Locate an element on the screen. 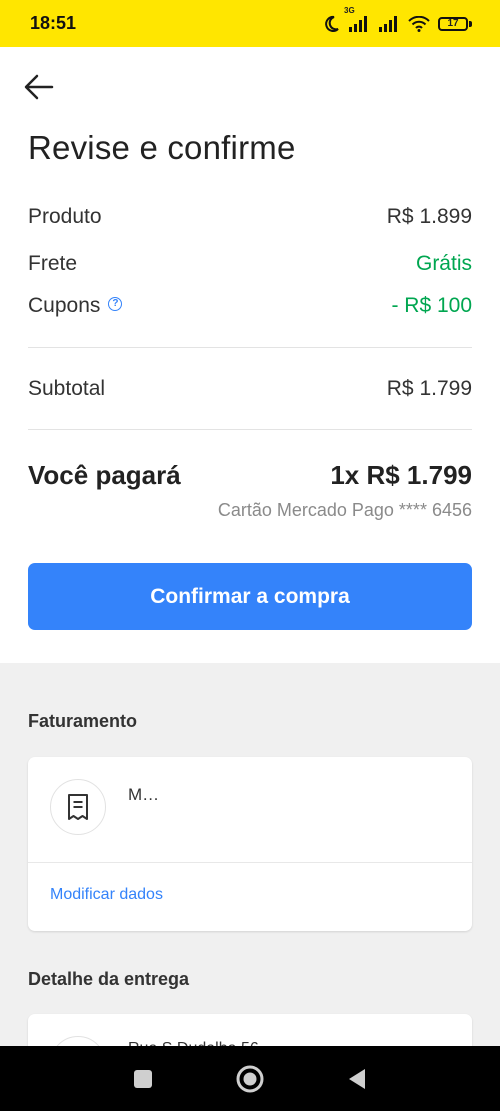 The width and height of the screenshot is (500, 1111). shipping-value: Grátis is located at coordinates (443, 263).